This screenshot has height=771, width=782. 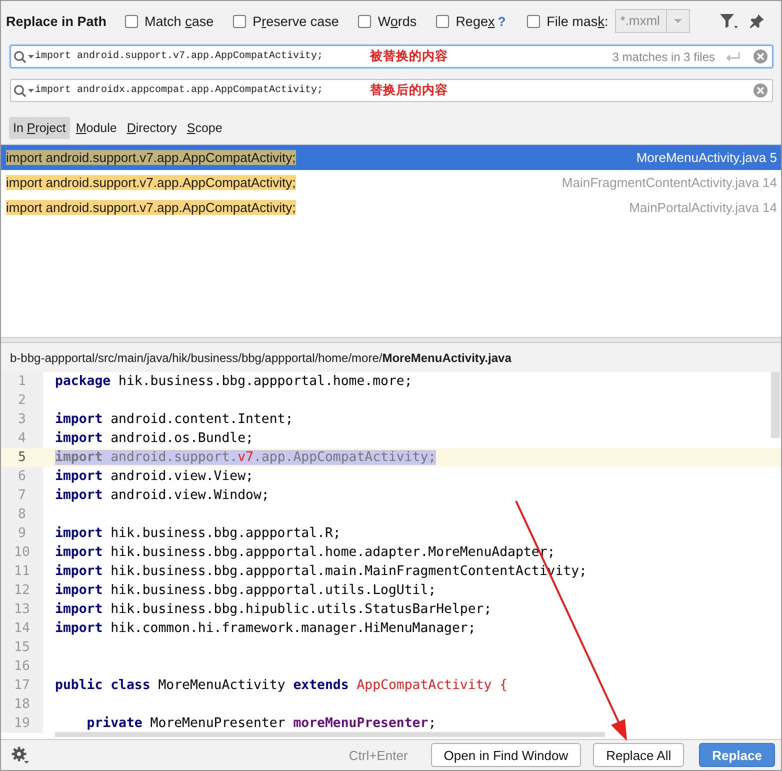 I want to click on pin-icon, so click(x=757, y=21).